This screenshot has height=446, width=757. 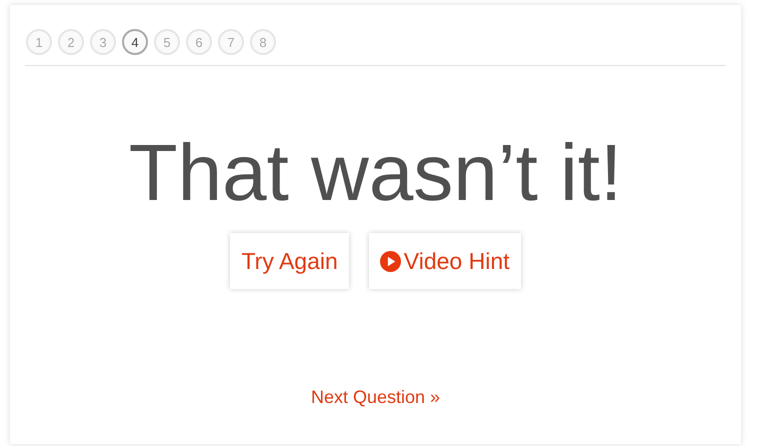 I want to click on question-step: 5, so click(x=167, y=42).